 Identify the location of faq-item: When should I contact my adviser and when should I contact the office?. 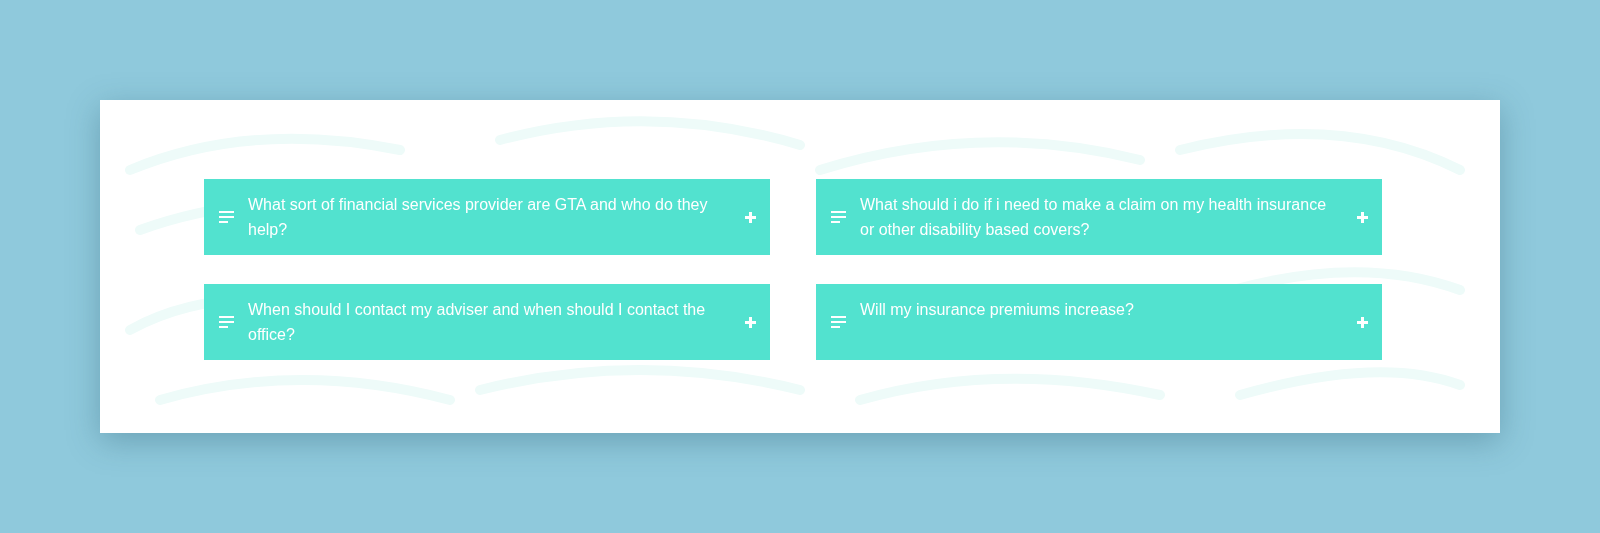
(487, 322).